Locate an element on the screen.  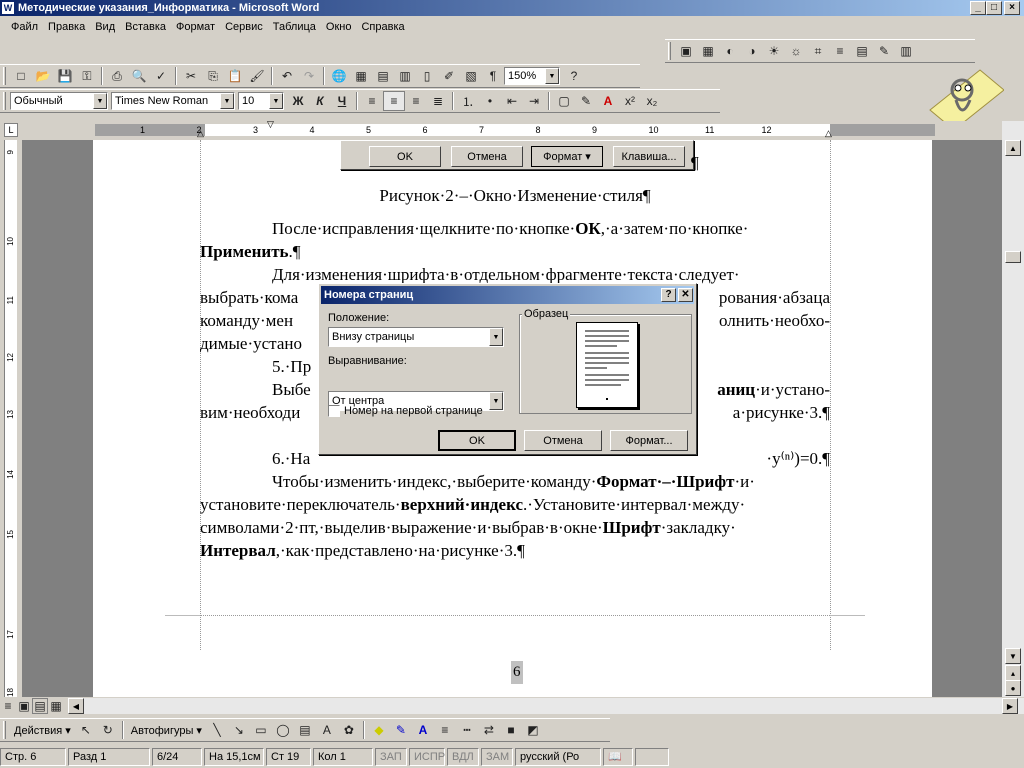
close-icon: ✕ is located at coordinates (685, 295).